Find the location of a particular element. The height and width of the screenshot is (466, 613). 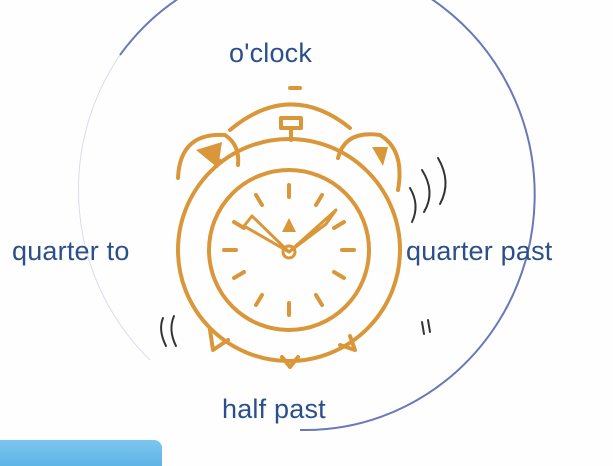

clock-hands is located at coordinates (290, 234).